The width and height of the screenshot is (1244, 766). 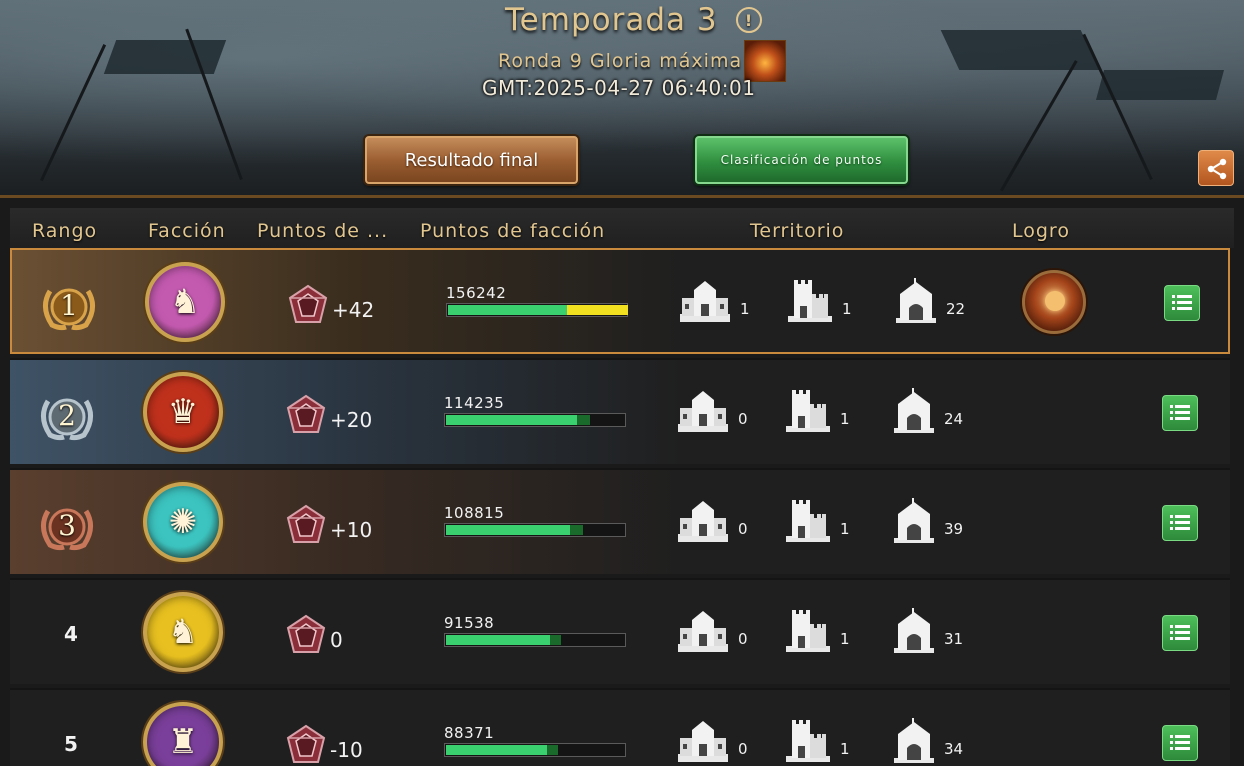 I want to click on ranking-row: 1 ♞ +42 156242 1 1 22, so click(x=620, y=301).